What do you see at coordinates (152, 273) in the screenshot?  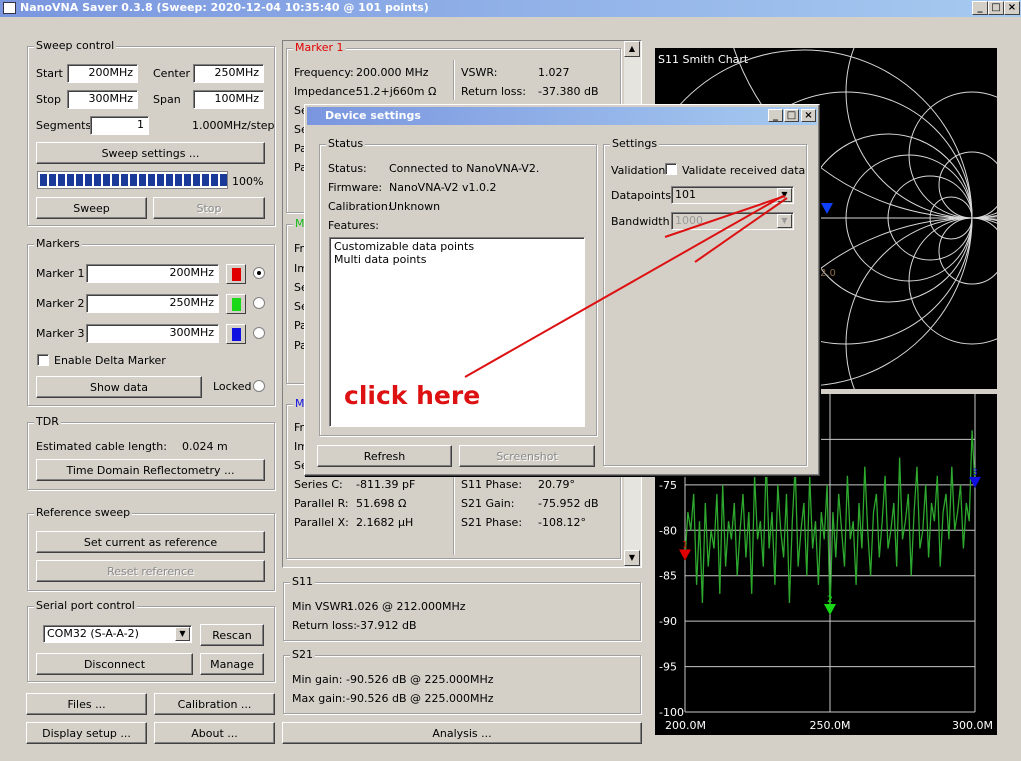 I see `marker-1-frequency-input: 200MHz` at bounding box center [152, 273].